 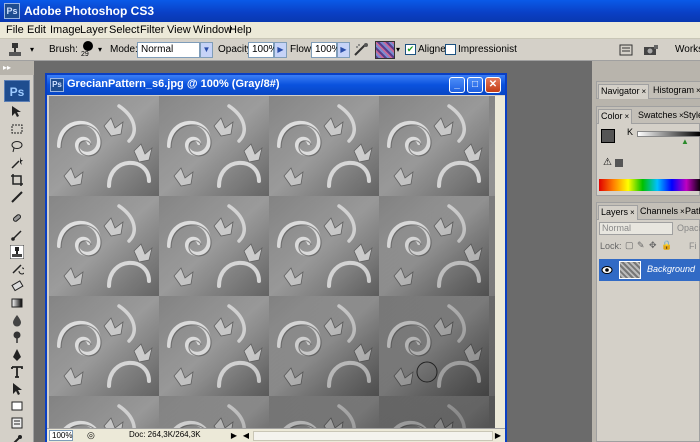 I want to click on menu-image: Image, so click(x=65, y=30).